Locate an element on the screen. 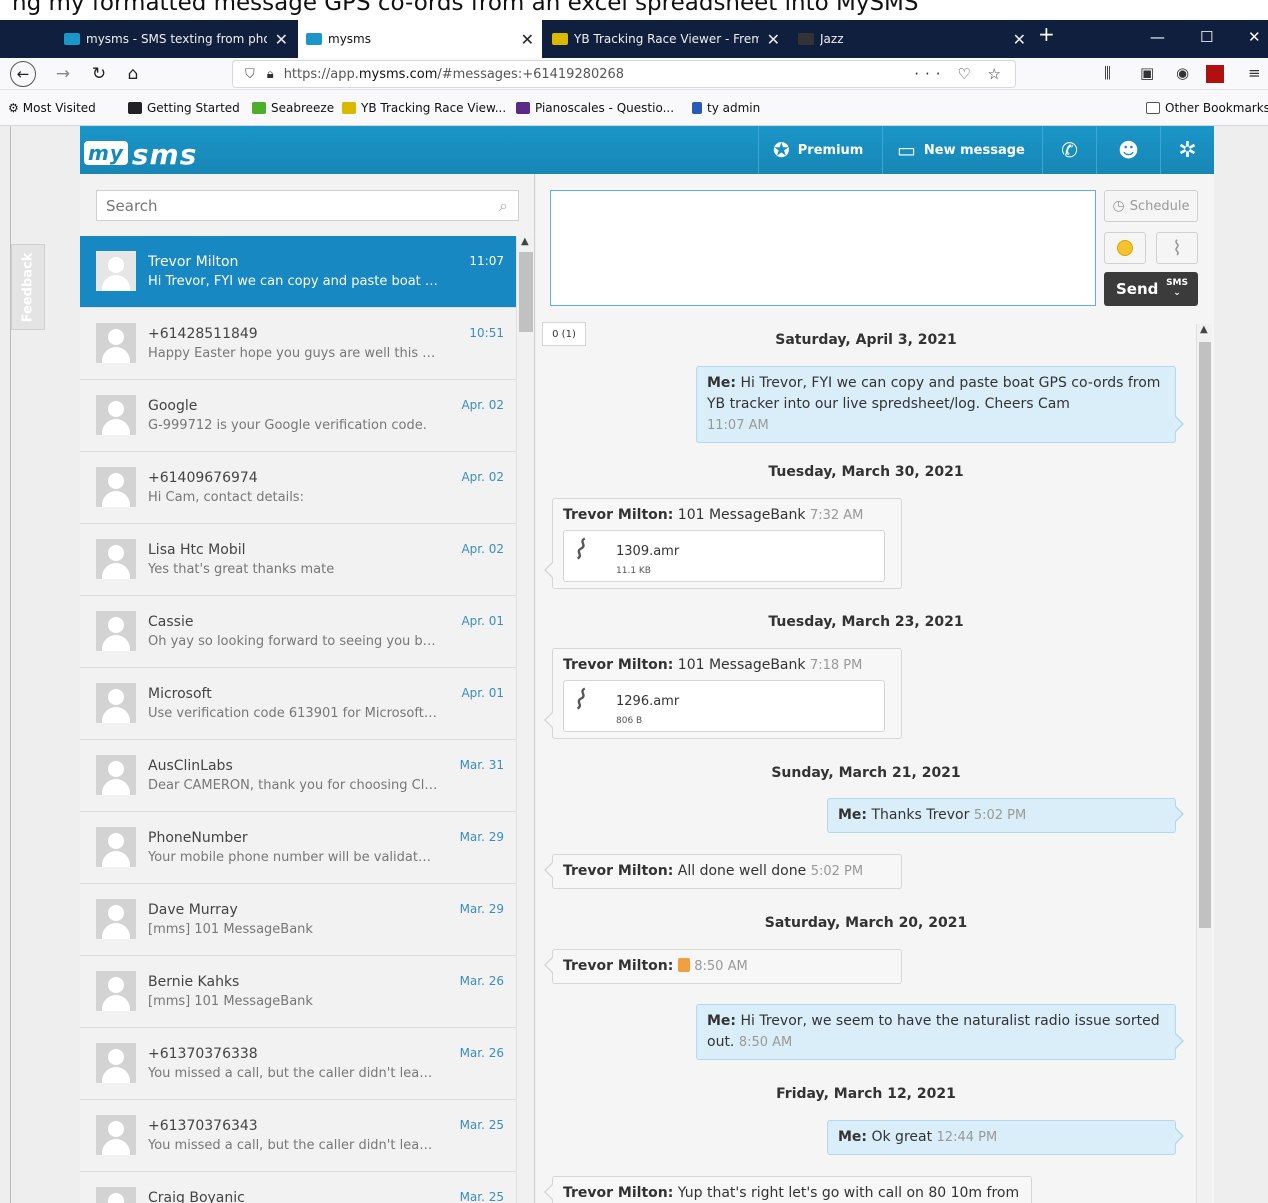 The width and height of the screenshot is (1268, 1203). tab-jazz: Jazz ✕ is located at coordinates (912, 39).